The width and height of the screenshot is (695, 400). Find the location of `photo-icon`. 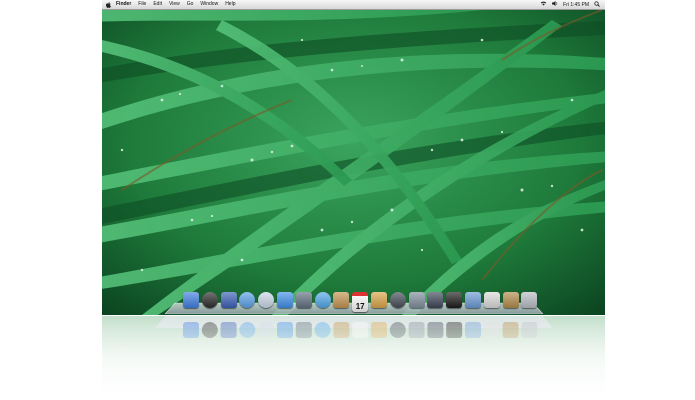

photo-icon is located at coordinates (303, 300).